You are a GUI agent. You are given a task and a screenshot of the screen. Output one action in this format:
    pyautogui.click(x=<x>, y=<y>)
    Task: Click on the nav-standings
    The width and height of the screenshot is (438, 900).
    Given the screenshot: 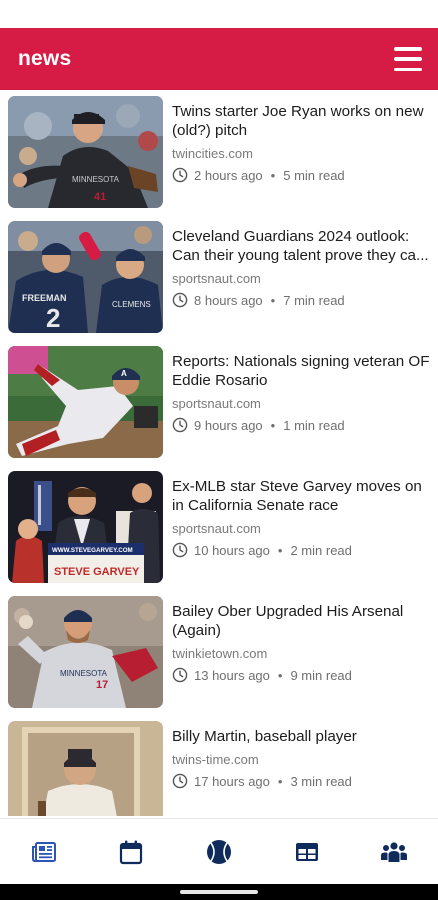 What is the action you would take?
    pyautogui.click(x=307, y=852)
    